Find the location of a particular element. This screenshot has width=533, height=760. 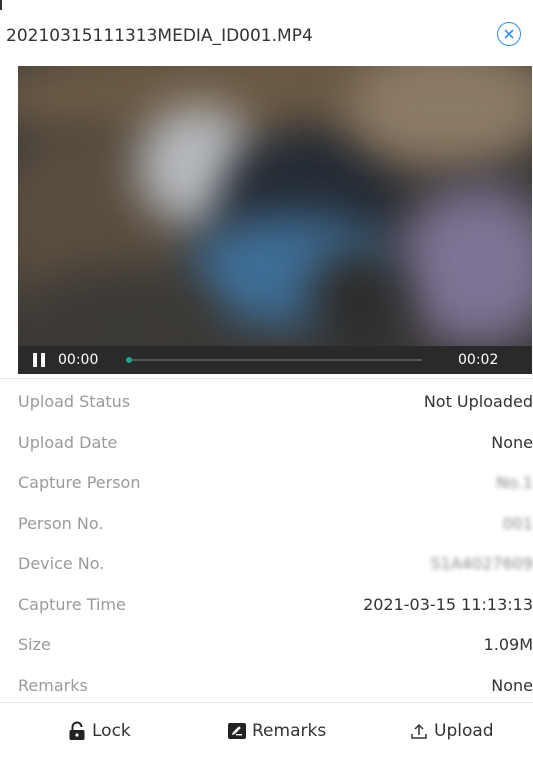

video-controls: 00:00 00:02 is located at coordinates (275, 360).